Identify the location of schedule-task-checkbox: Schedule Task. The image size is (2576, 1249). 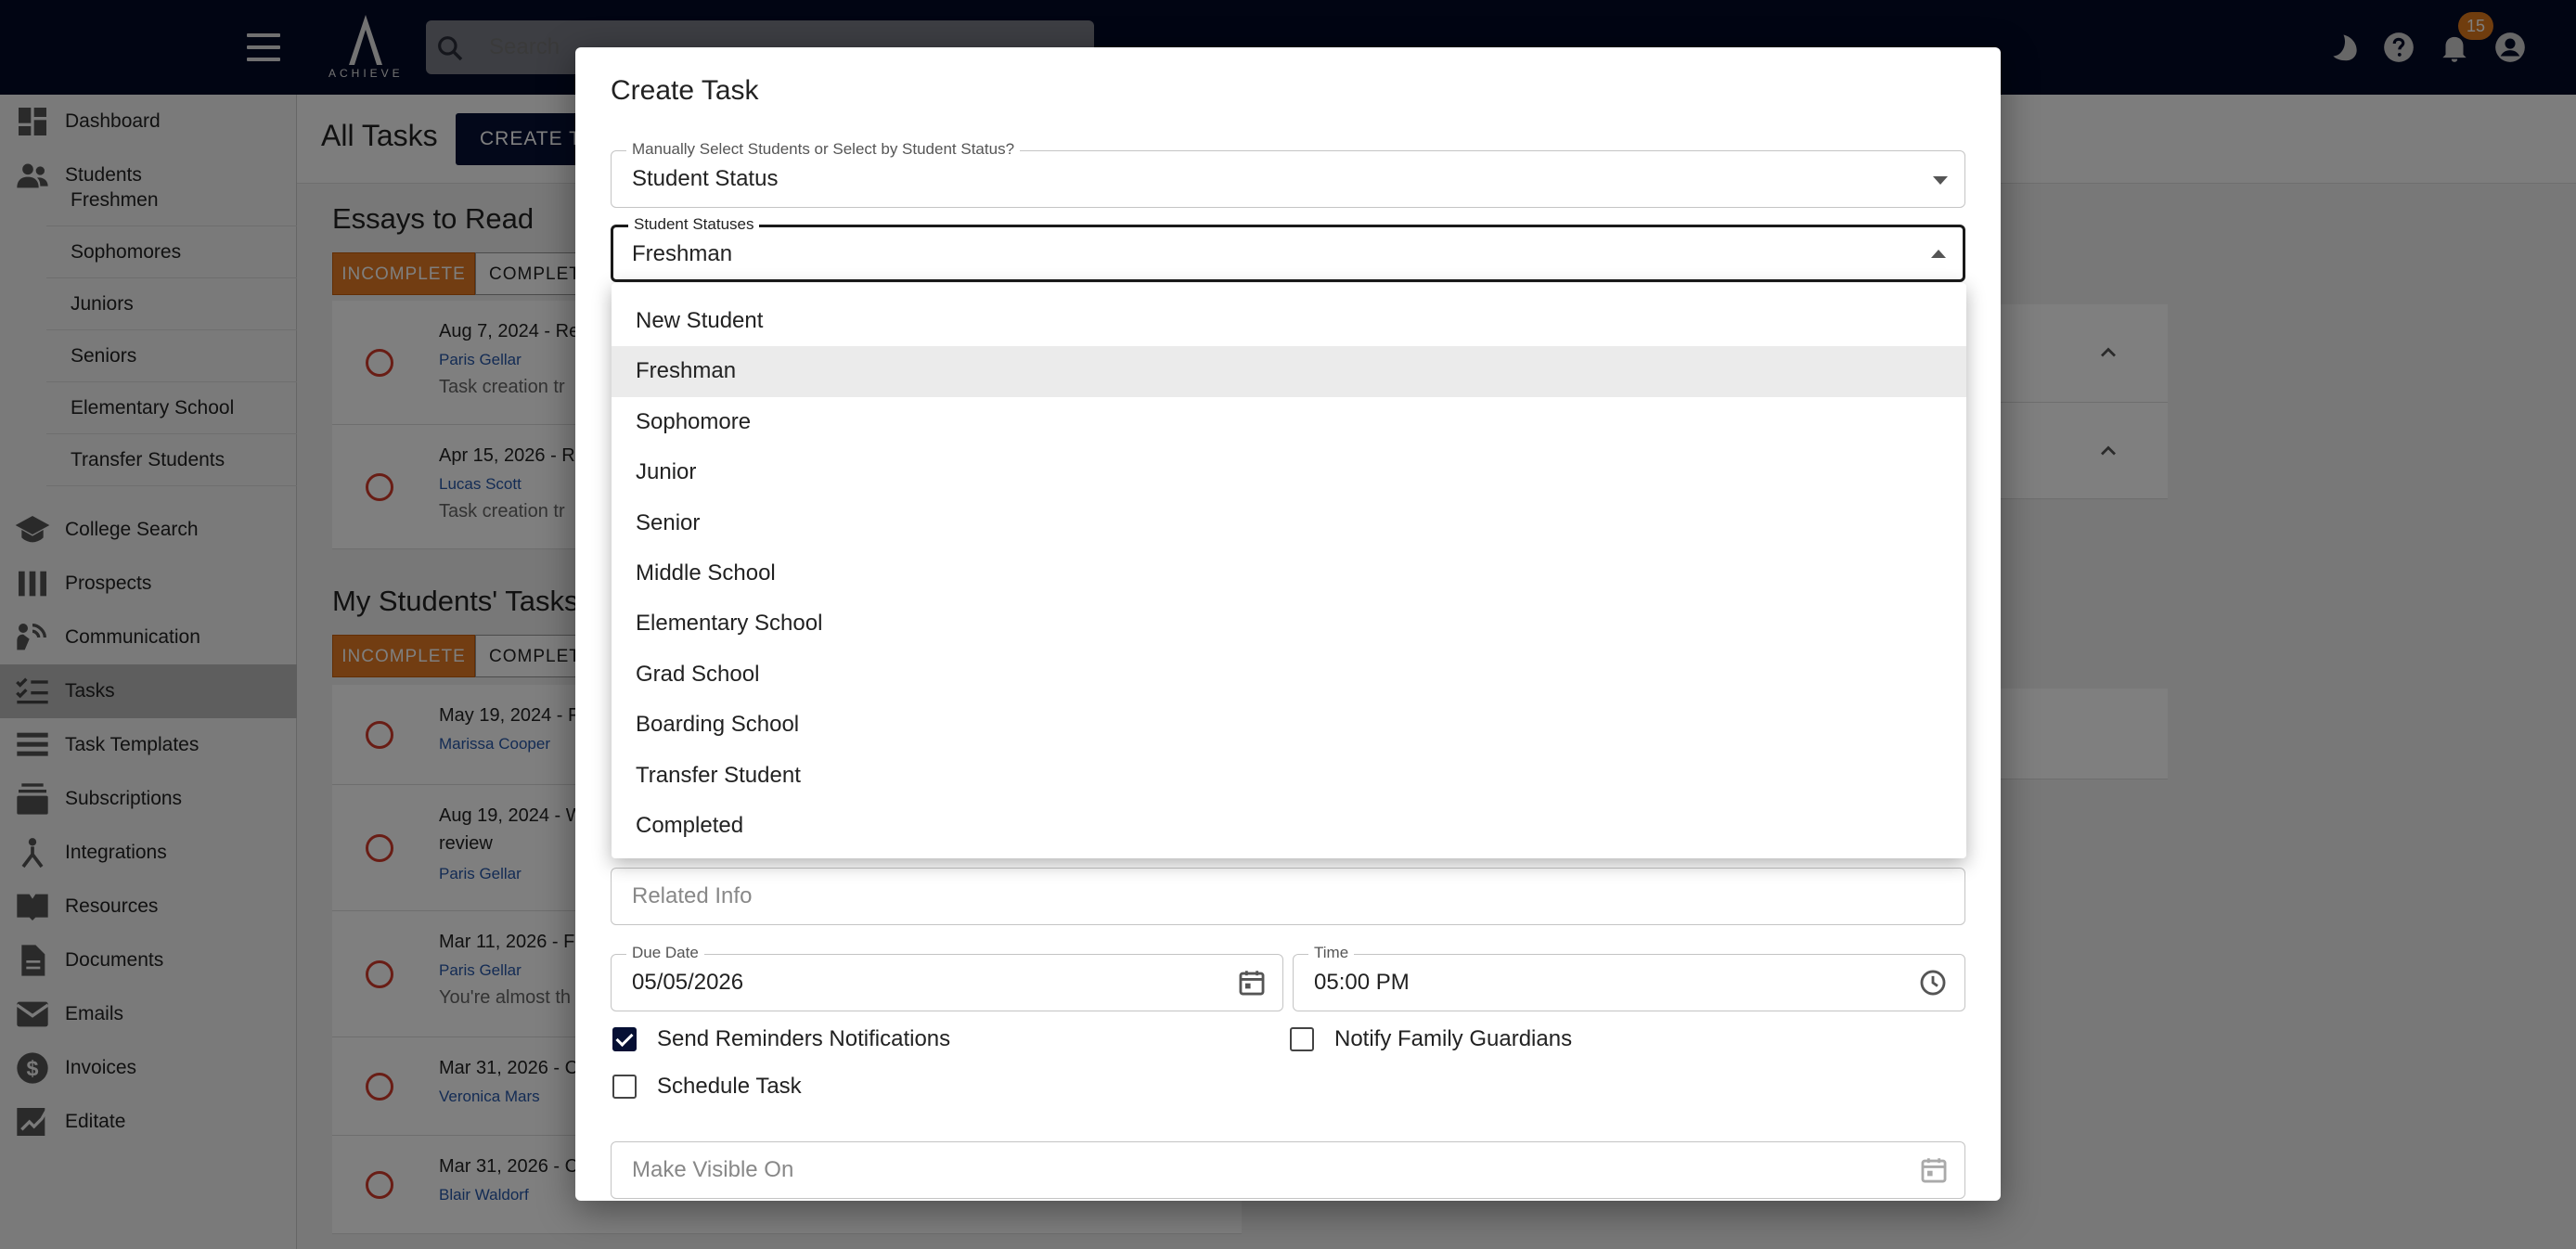
(707, 1087).